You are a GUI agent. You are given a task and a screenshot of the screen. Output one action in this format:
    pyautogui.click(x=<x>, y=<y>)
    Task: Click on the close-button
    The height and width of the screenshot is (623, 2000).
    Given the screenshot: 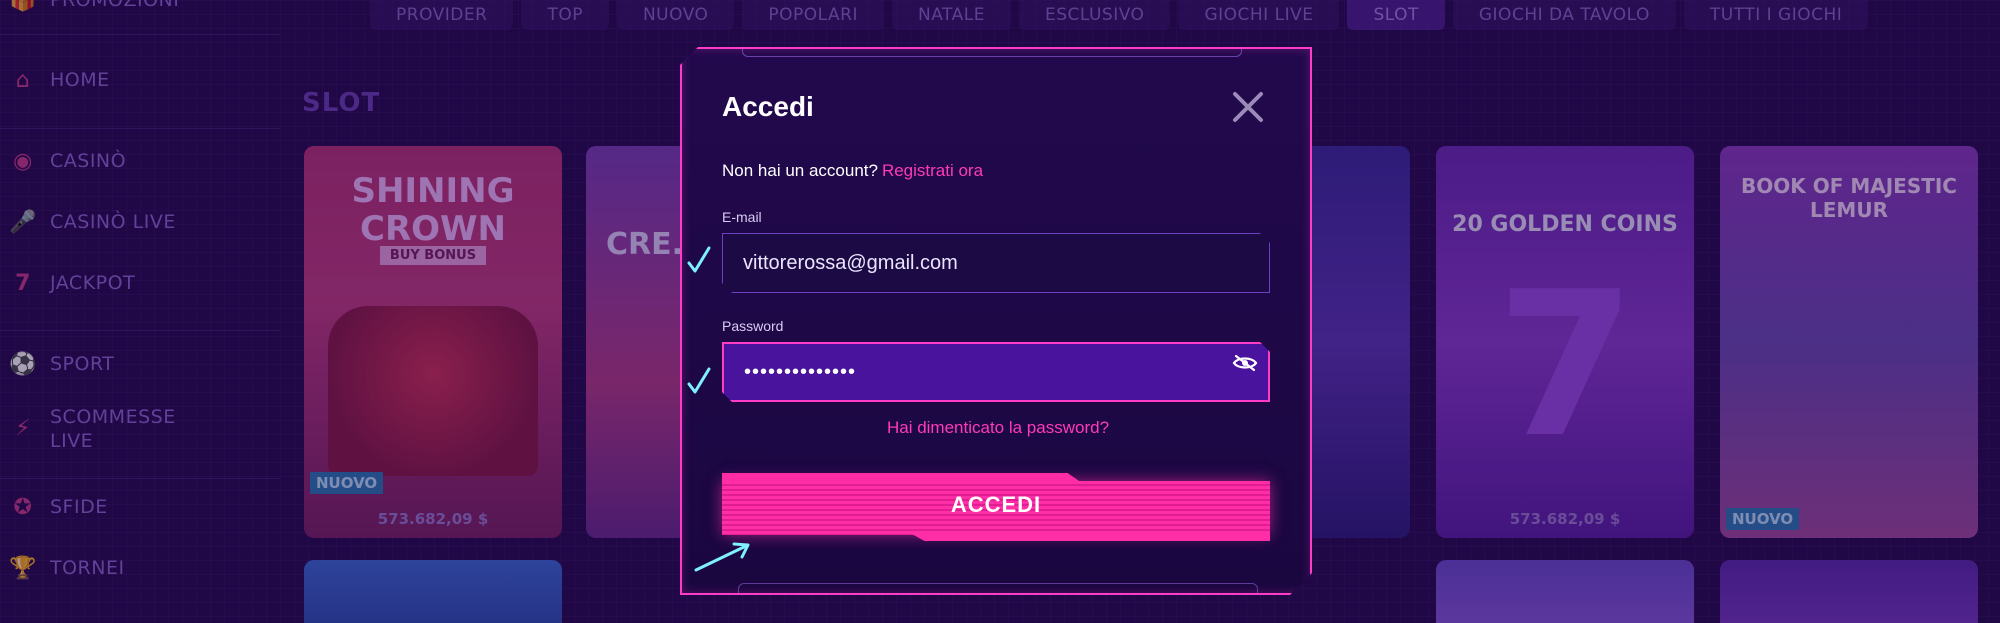 What is the action you would take?
    pyautogui.click(x=1248, y=107)
    